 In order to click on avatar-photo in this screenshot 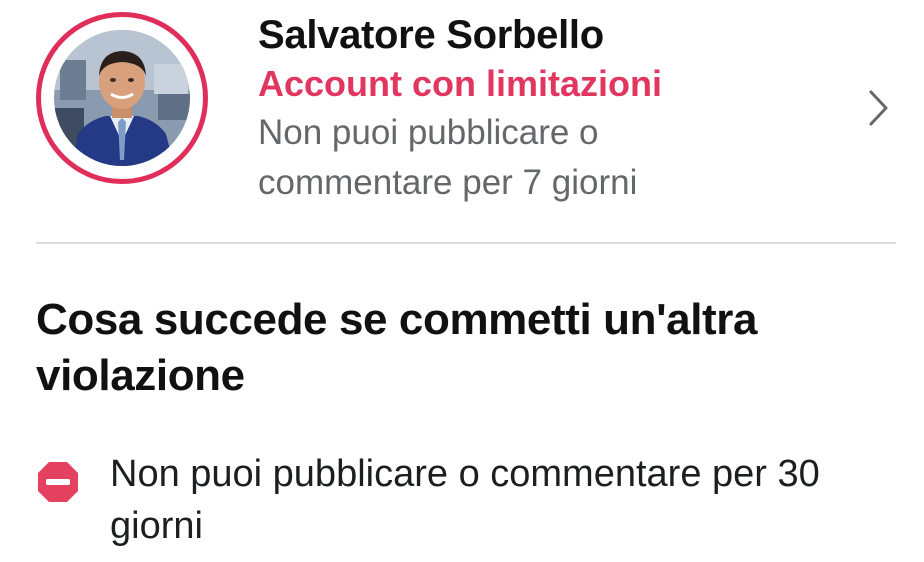, I will do `click(122, 98)`.